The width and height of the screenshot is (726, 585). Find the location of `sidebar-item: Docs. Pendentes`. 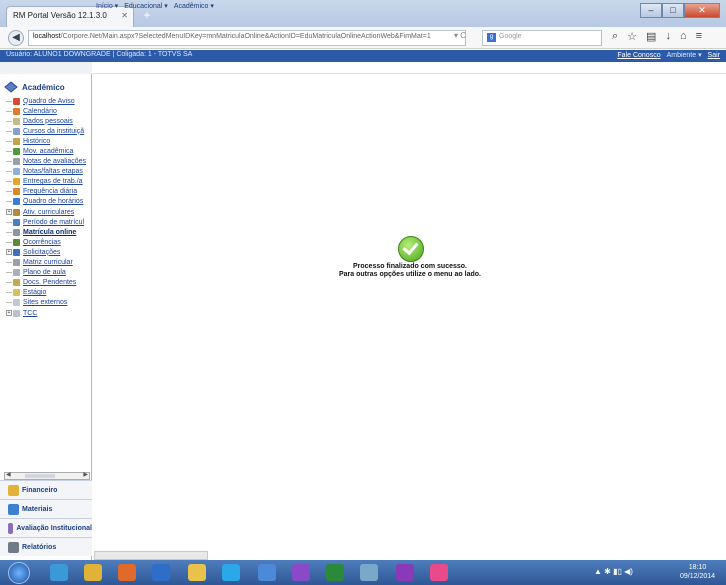

sidebar-item: Docs. Pendentes is located at coordinates (49, 283).